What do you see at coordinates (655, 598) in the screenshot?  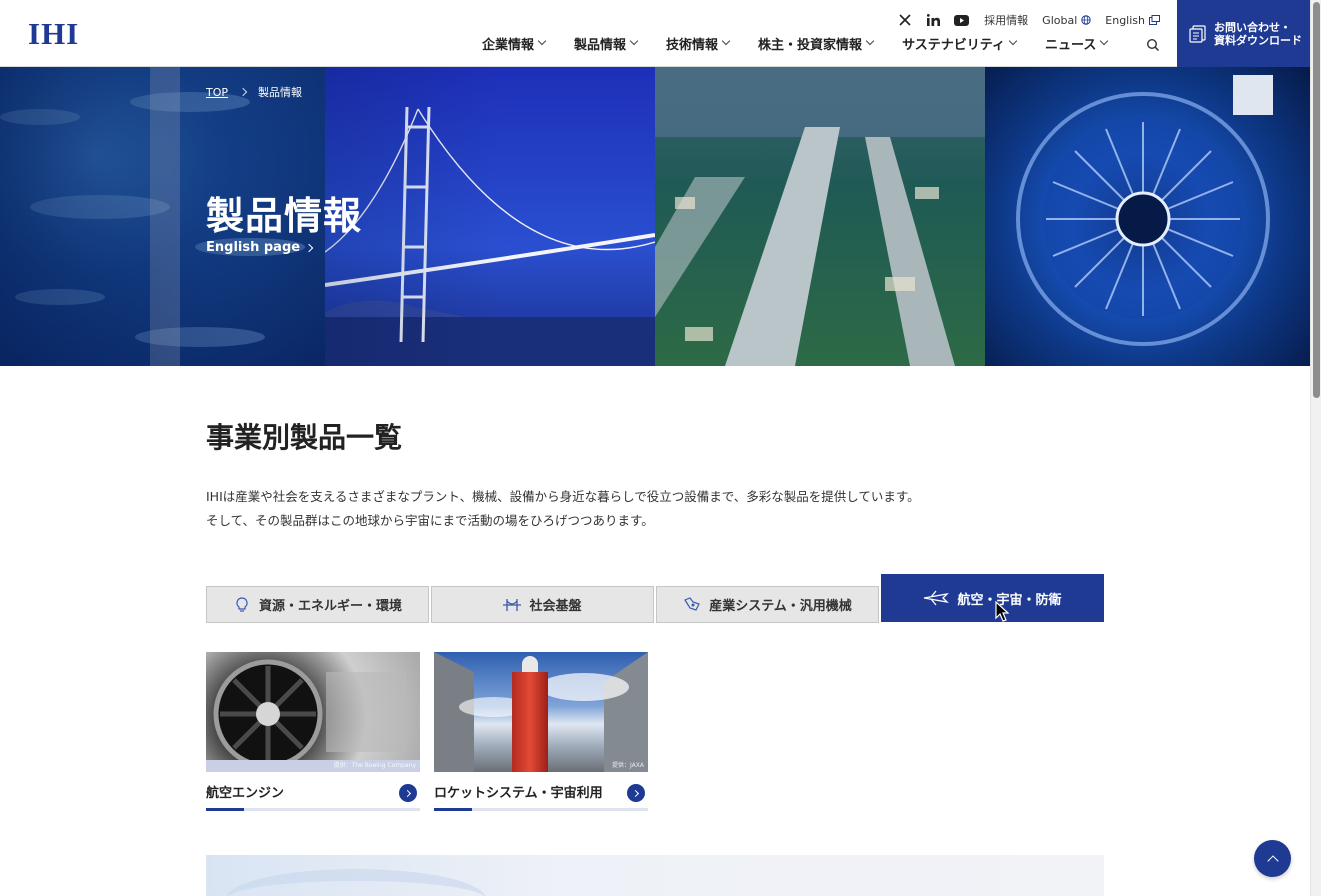 I see `business-tabs: 資源・エネルギー・環境 社会基盤 産業システム・汎用機械 航空・宇宙・防衛` at bounding box center [655, 598].